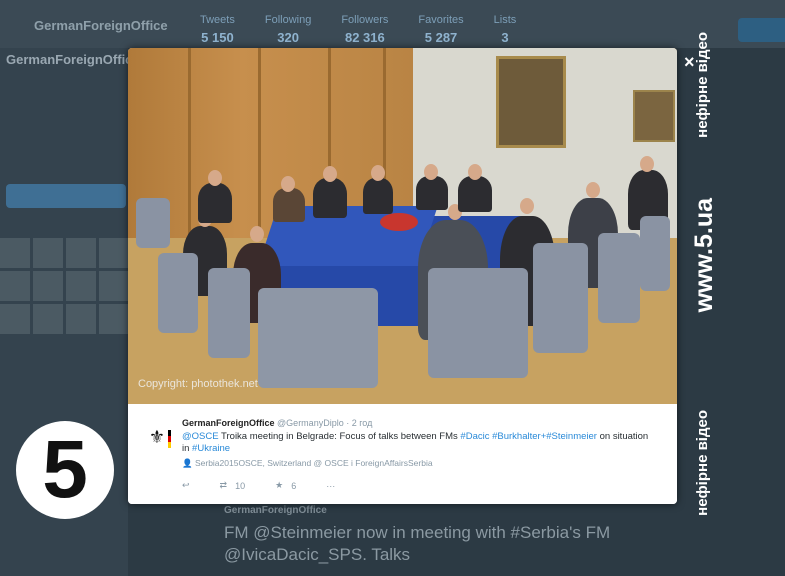 The height and width of the screenshot is (576, 785). I want to click on hashtag-link: #Dacic, so click(474, 436).